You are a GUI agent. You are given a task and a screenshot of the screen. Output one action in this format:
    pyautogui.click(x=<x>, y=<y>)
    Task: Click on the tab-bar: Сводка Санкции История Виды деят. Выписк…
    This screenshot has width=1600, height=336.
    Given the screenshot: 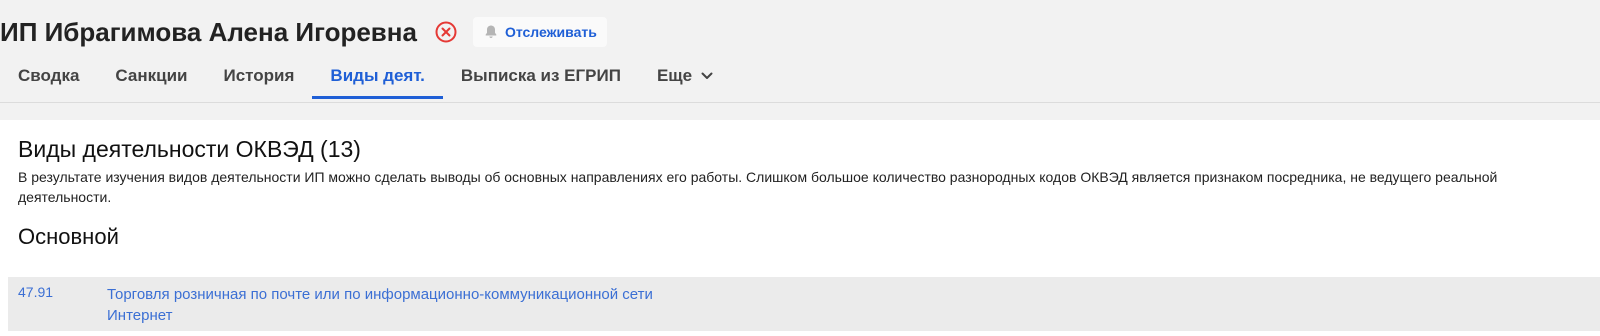 What is the action you would take?
    pyautogui.click(x=366, y=81)
    